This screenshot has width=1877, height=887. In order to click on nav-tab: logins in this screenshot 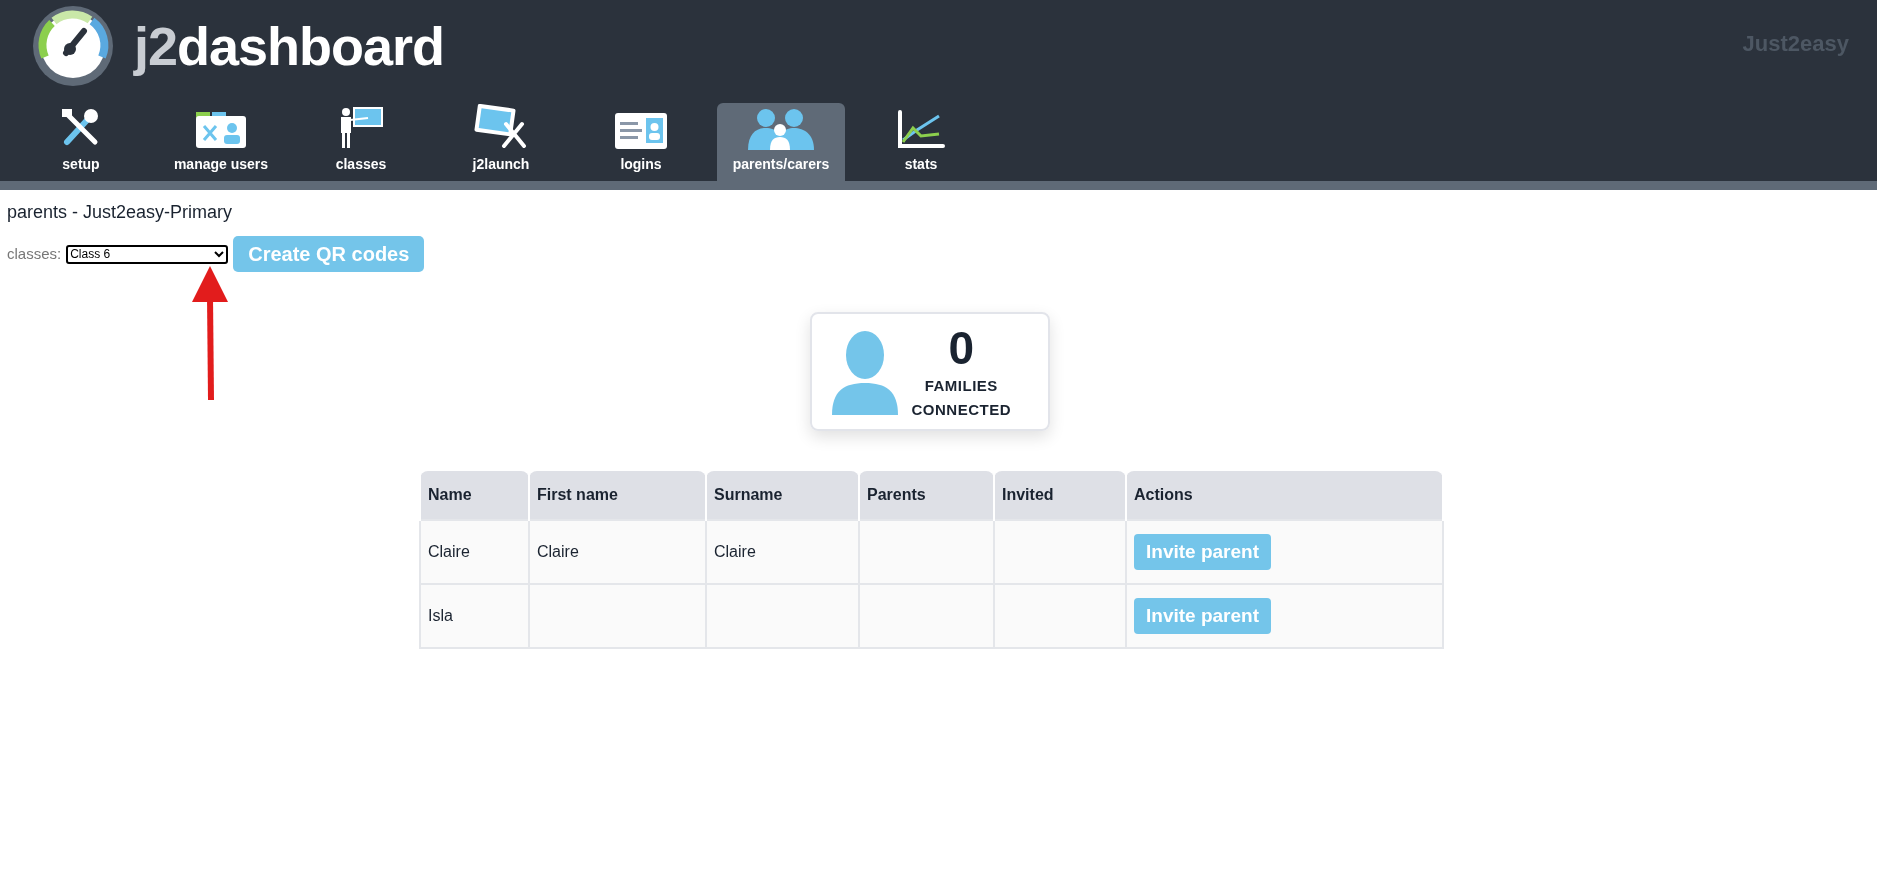, I will do `click(641, 142)`.